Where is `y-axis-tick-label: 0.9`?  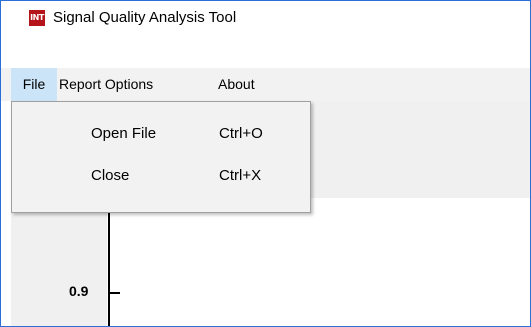 y-axis-tick-label: 0.9 is located at coordinates (79, 291).